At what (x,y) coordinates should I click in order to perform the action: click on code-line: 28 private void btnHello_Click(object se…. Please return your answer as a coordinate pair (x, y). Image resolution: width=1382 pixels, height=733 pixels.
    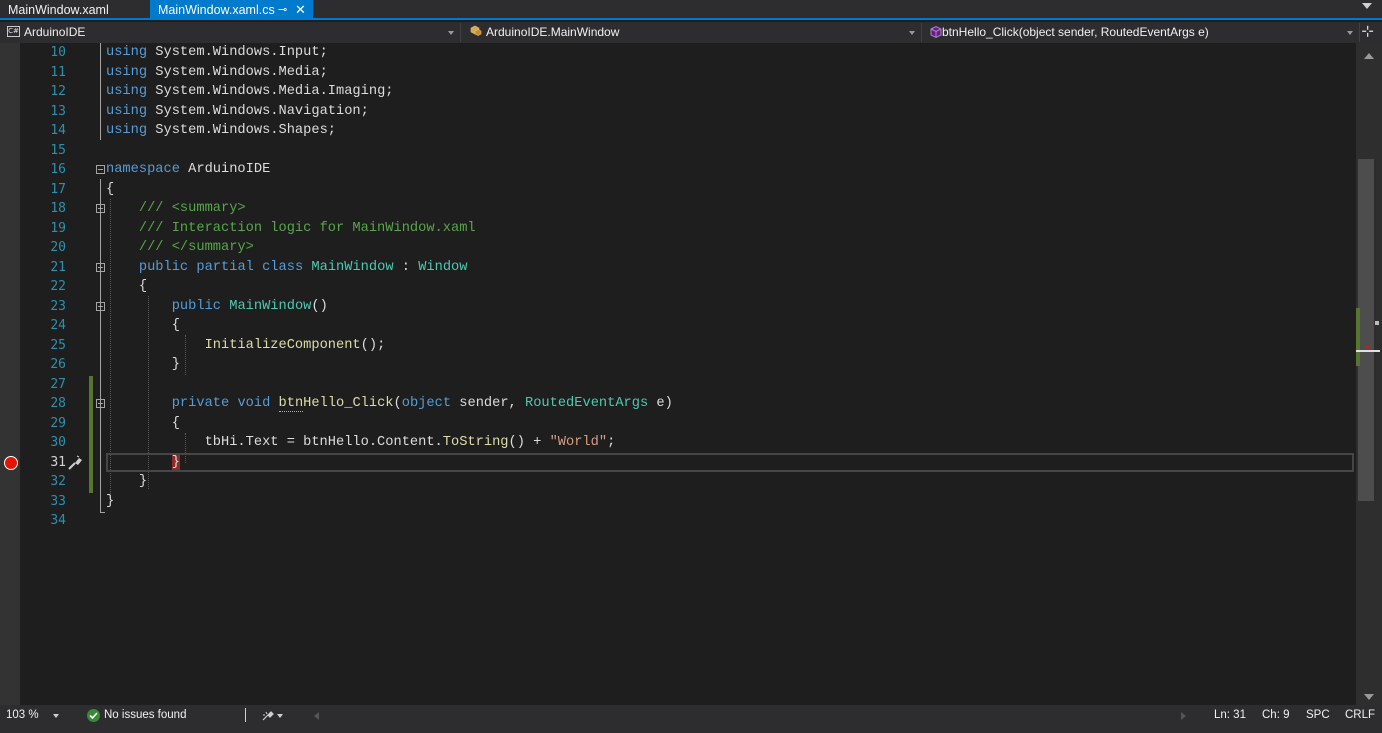
    Looking at the image, I should click on (678, 404).